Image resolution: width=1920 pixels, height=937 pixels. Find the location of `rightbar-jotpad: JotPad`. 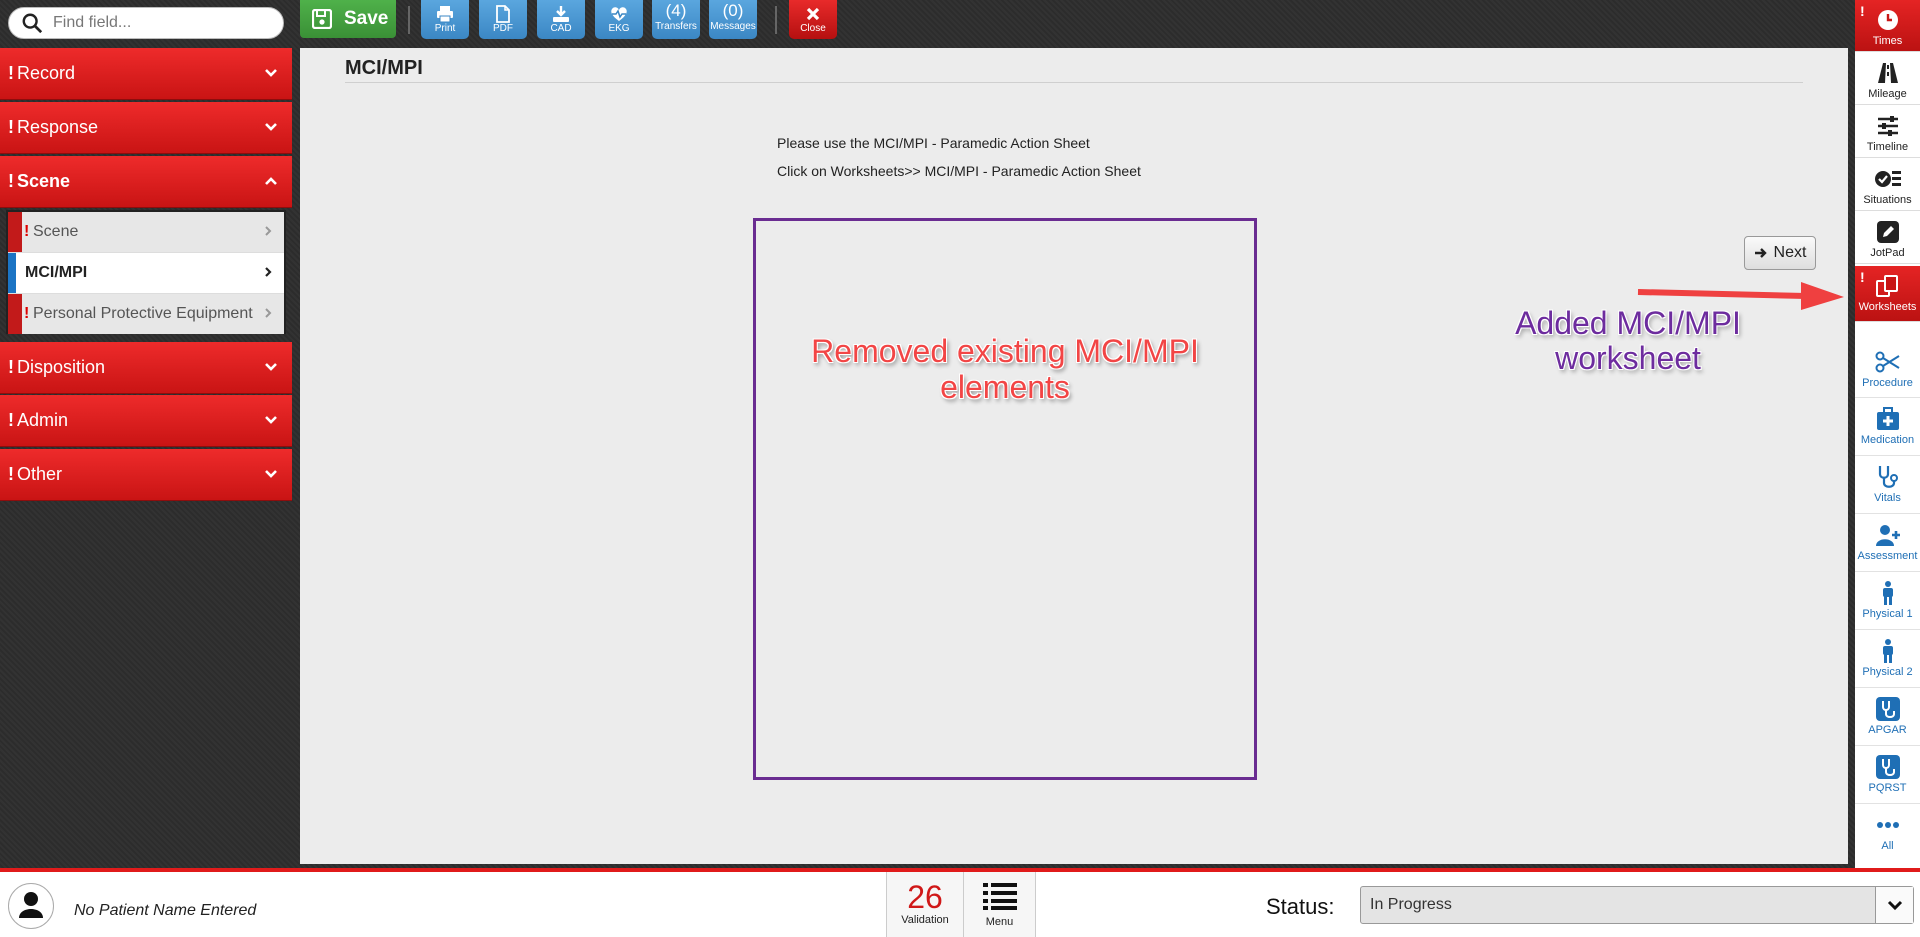

rightbar-jotpad: JotPad is located at coordinates (1887, 238).